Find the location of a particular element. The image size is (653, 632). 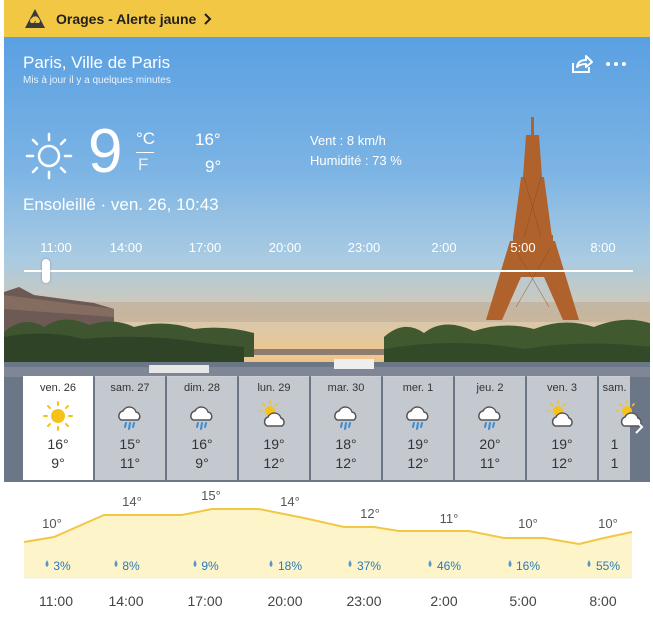

hourly-time: 8:00 is located at coordinates (603, 601).